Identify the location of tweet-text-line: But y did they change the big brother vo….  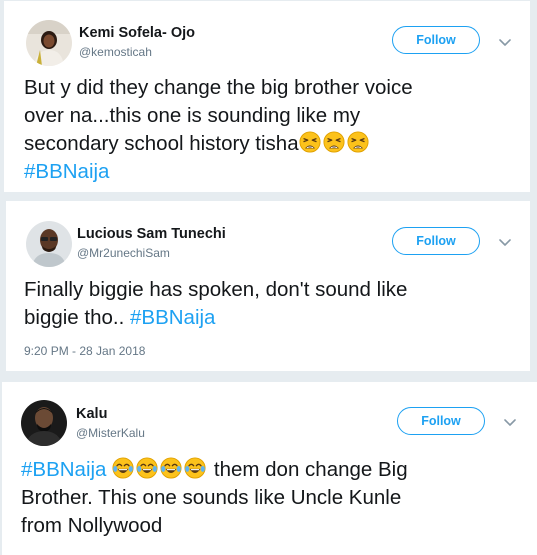
(218, 87).